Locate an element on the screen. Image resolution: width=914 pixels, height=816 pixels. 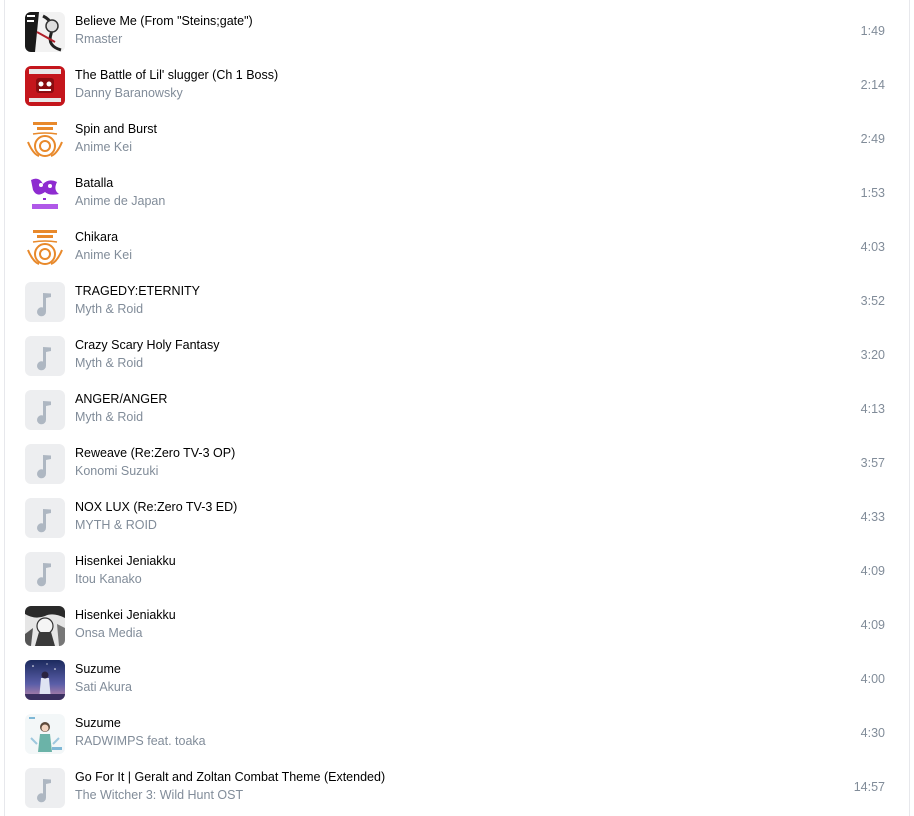
track-title: The Battle of Lil' slugger (Ch 1 Boss) is located at coordinates (176, 75).